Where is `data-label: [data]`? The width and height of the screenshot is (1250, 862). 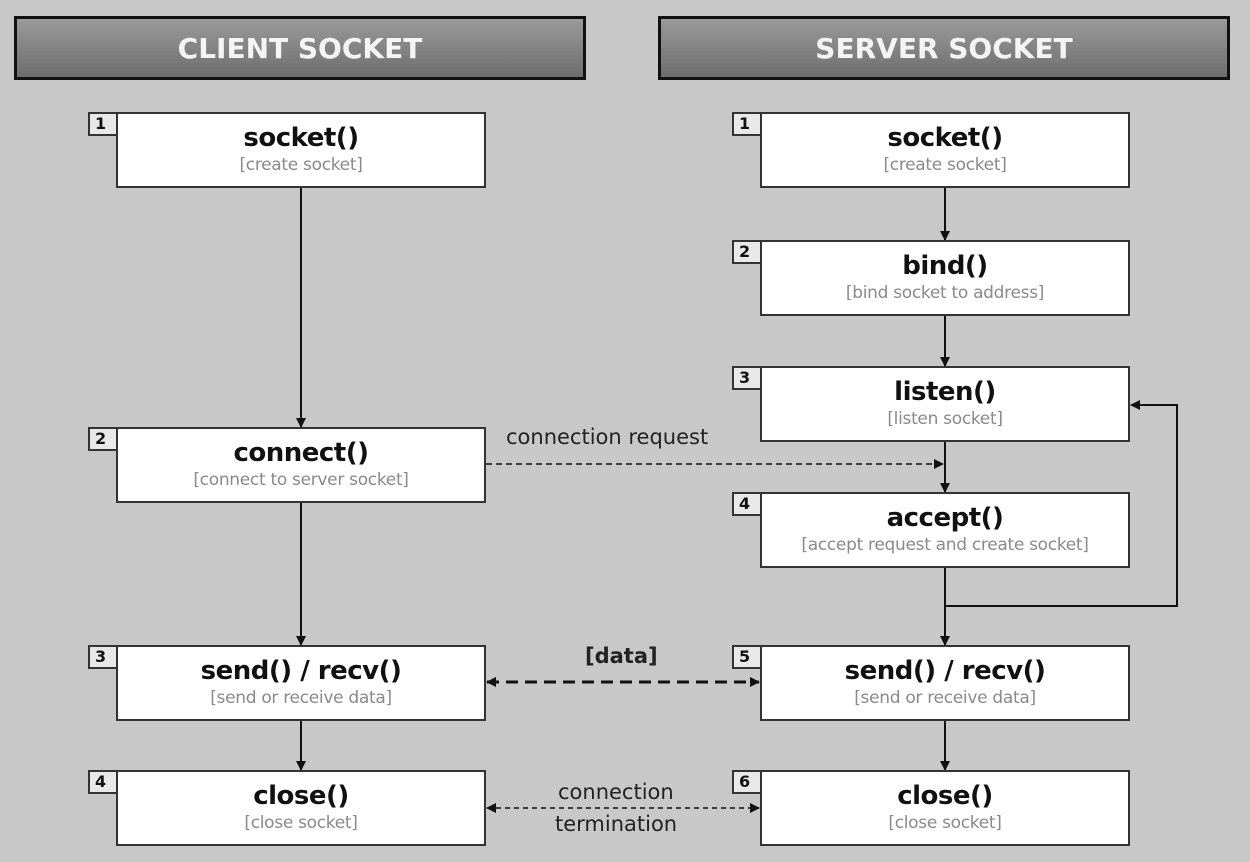 data-label: [data] is located at coordinates (621, 656).